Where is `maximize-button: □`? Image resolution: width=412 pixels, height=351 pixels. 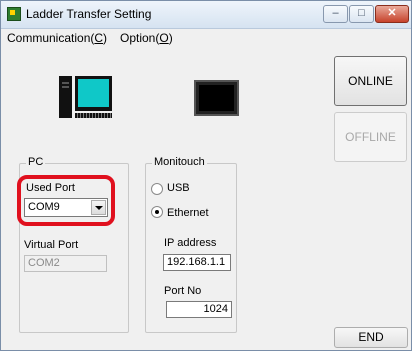 maximize-button: □ is located at coordinates (361, 14).